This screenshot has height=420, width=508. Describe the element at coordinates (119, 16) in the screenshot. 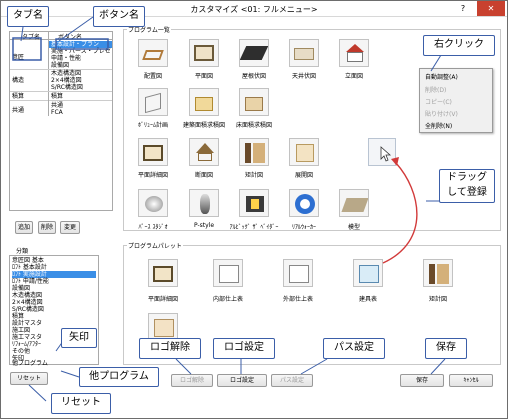

I see `callout-button-name: ボタン名` at that location.